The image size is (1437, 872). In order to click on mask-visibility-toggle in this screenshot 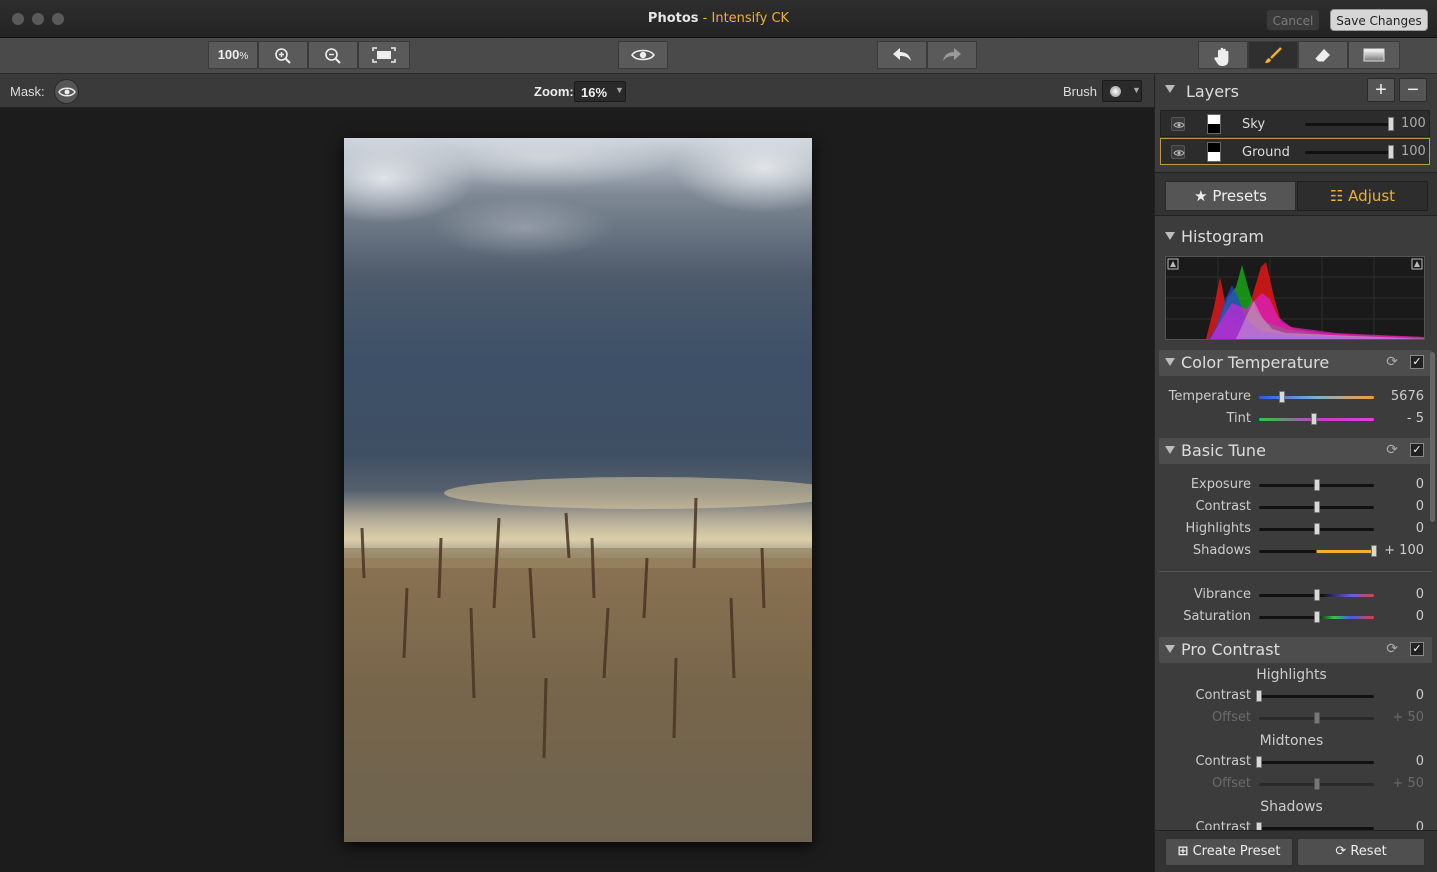, I will do `click(66, 91)`.